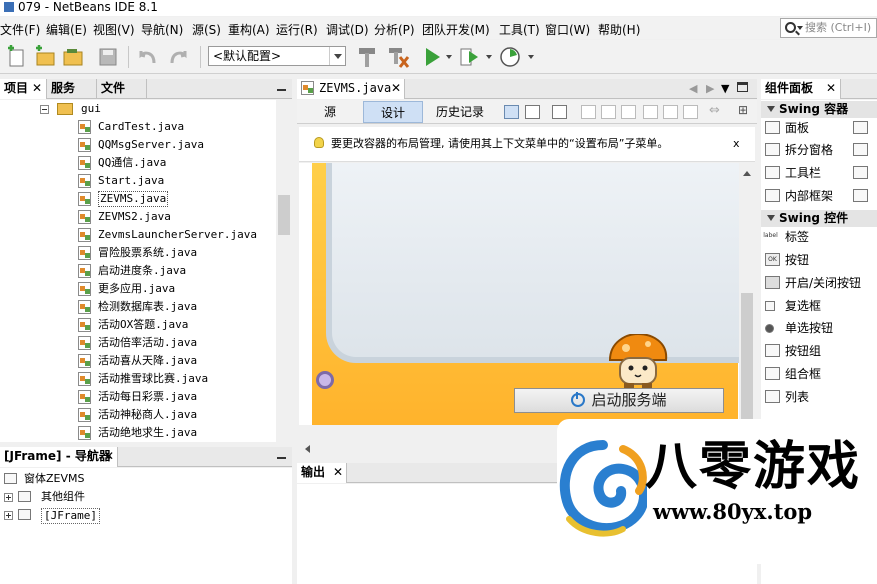 Image resolution: width=877 pixels, height=584 pixels. Describe the element at coordinates (860, 149) in the screenshot. I see `tabbed-pane-icon` at that location.